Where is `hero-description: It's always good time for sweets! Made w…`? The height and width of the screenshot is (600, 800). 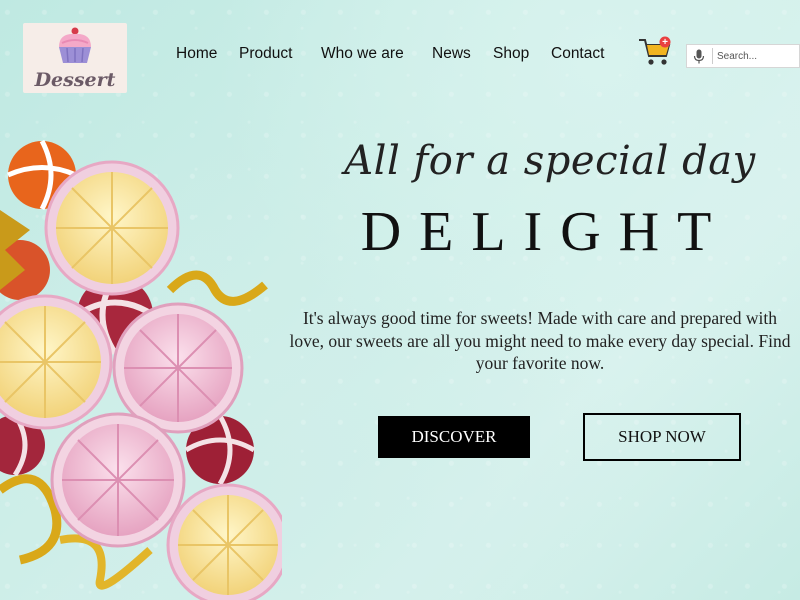 hero-description: It's always good time for sweets! Made w… is located at coordinates (540, 340).